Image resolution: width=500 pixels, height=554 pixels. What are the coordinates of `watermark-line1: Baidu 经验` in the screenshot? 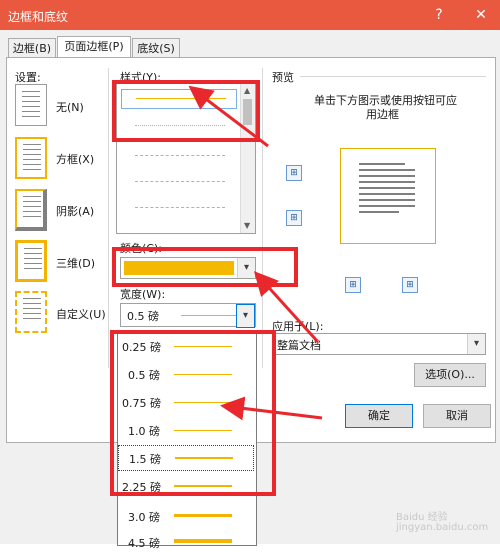 It's located at (422, 517).